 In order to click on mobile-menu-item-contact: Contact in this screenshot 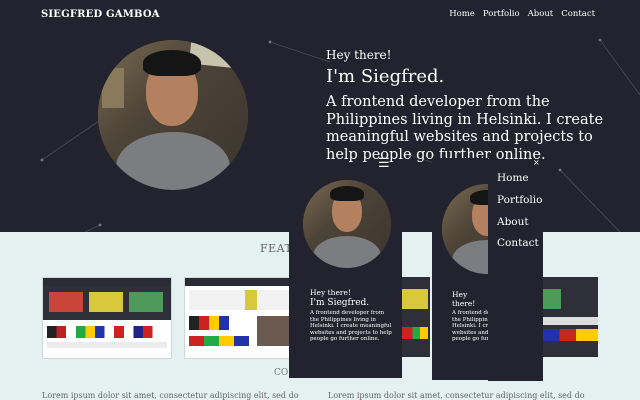, I will do `click(518, 243)`.